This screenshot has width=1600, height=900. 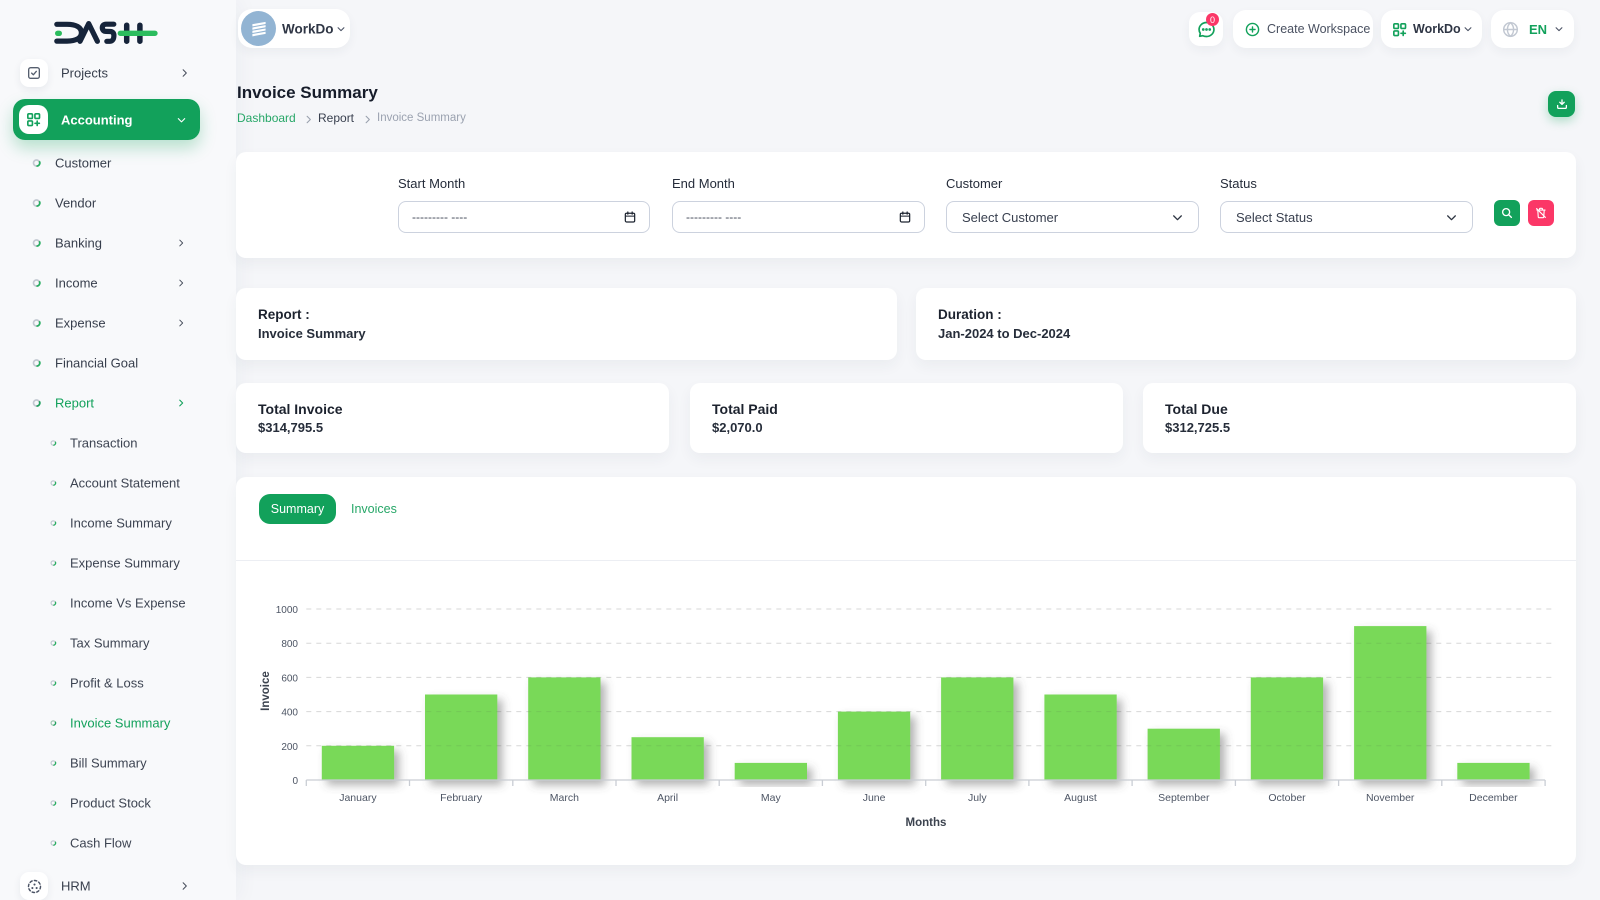 I want to click on svg-text: 600, so click(x=289, y=678).